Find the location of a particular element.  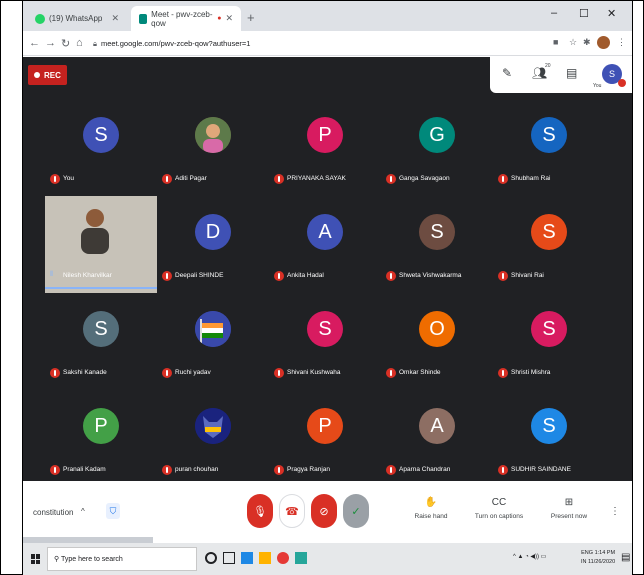

new-tab-button: + is located at coordinates (251, 17).